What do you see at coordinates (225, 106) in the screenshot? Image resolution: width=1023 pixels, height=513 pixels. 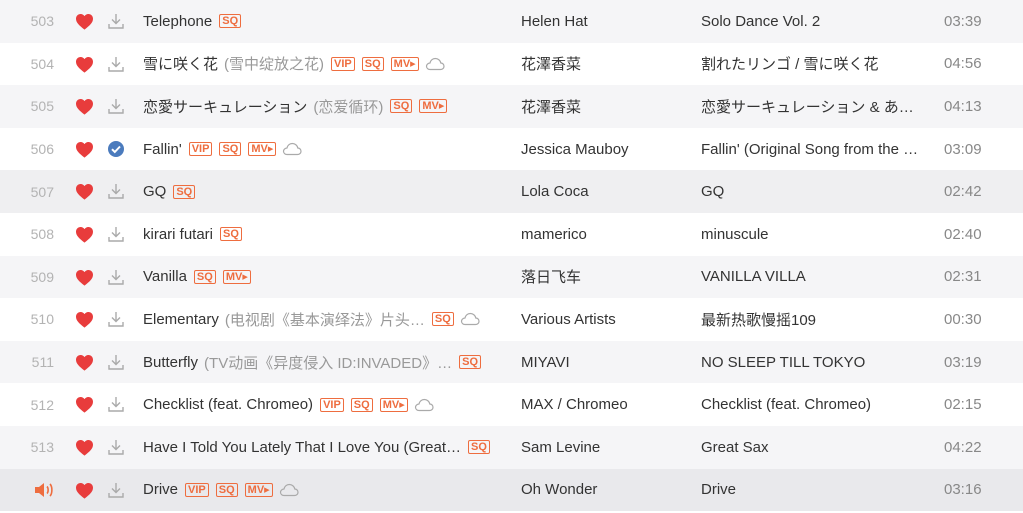 I see `song-title: 恋愛サーキュレーション` at bounding box center [225, 106].